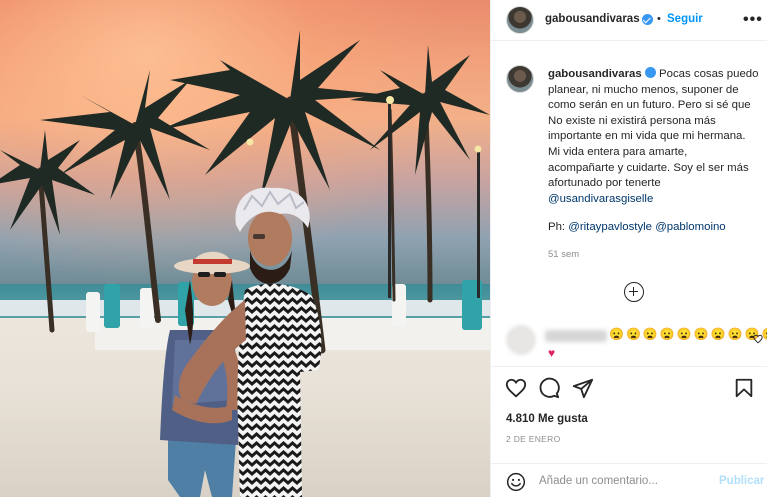  I want to click on photo-credit: Ph: @ritaypavlostyle @pablomoino, so click(637, 227).